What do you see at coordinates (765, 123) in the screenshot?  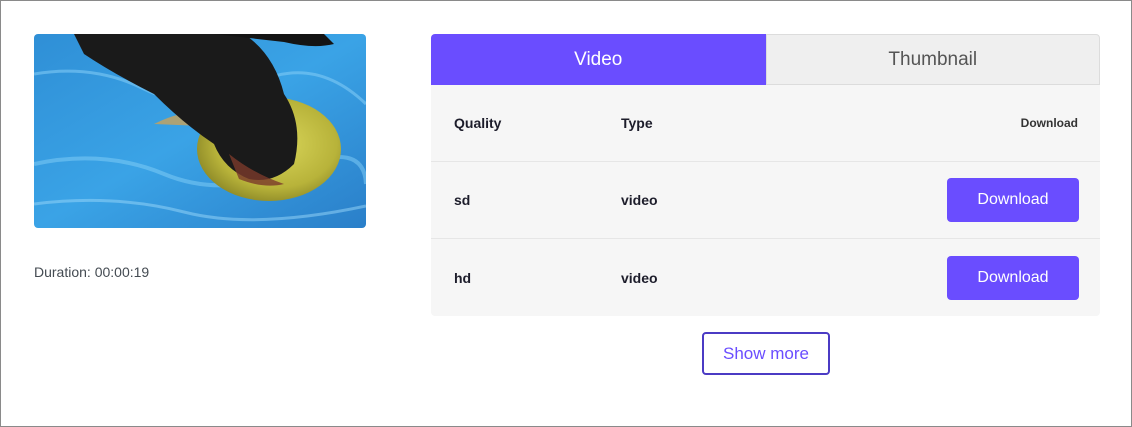 I see `table-header-row: Quality Type Download` at bounding box center [765, 123].